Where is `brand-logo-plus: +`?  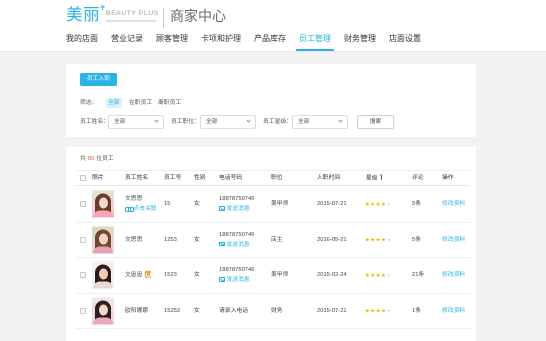 brand-logo-plus: + is located at coordinates (103, 7).